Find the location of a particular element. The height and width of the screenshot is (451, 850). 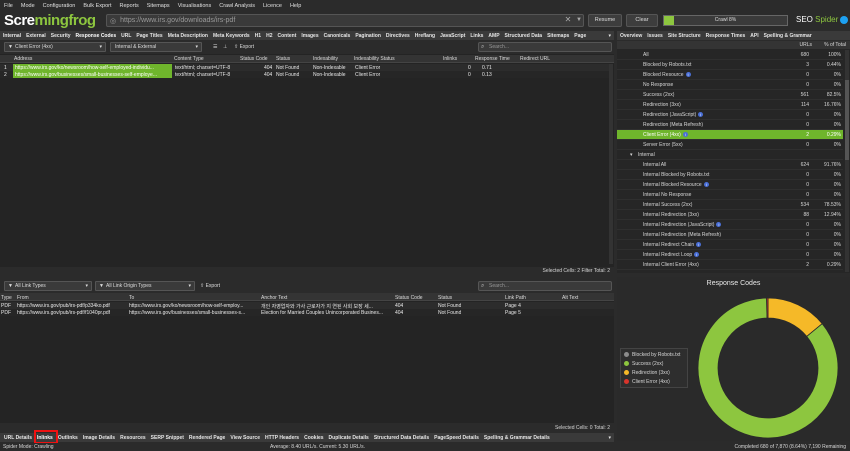

menu-visualisations: Visualisations is located at coordinates (195, 6).